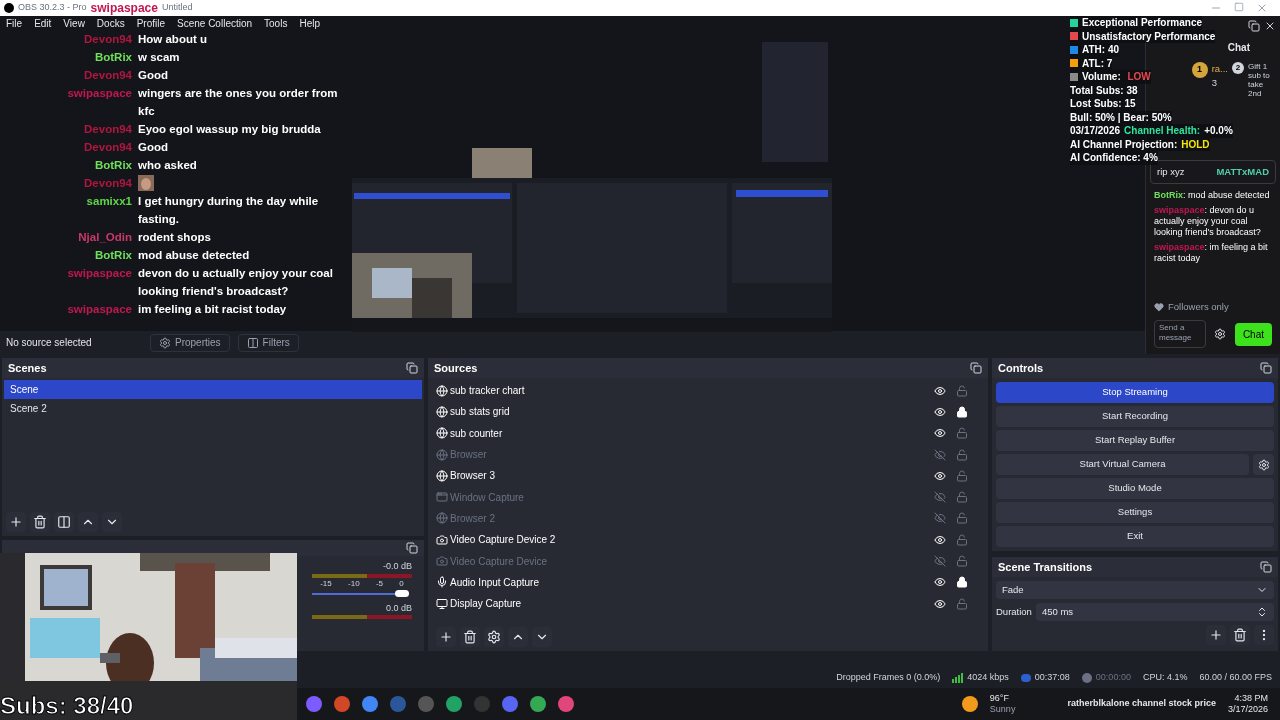 The image size is (1280, 720). I want to click on more-button, so click(1264, 635).